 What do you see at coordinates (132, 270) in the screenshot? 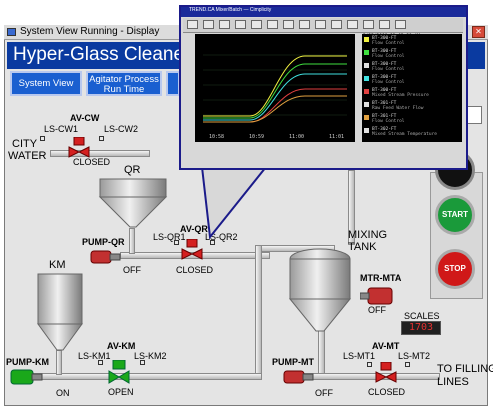
I see `pump-qr-status: OFF` at bounding box center [132, 270].